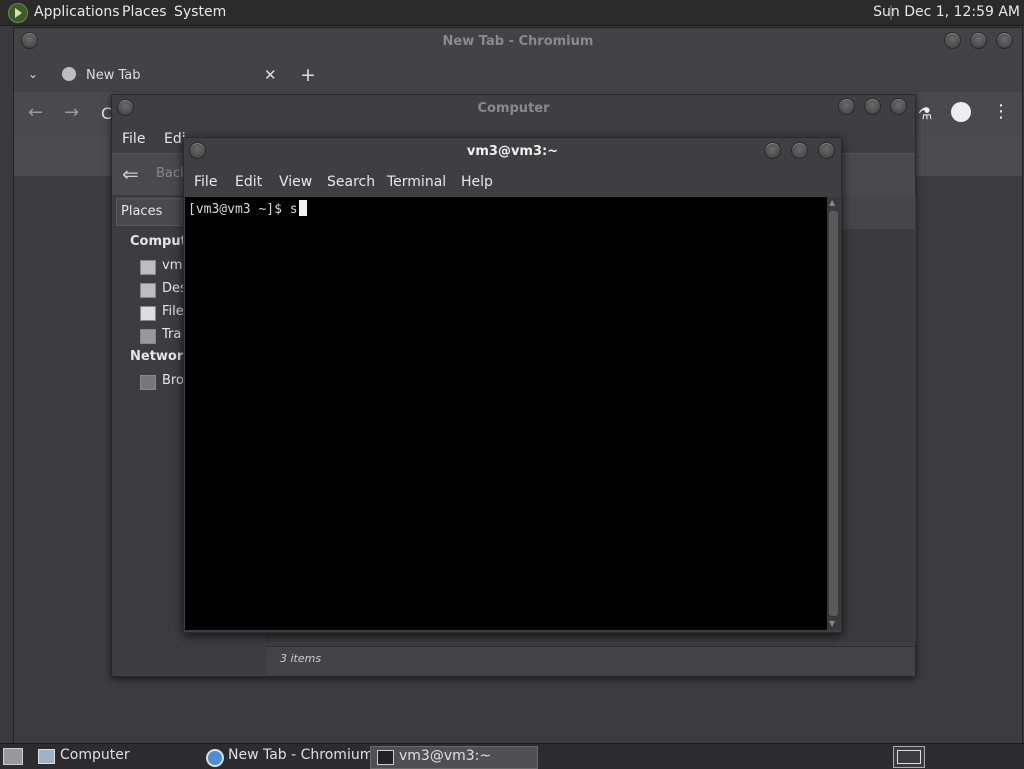 The image size is (1024, 769). What do you see at coordinates (351, 182) in the screenshot?
I see `menu-search: Search` at bounding box center [351, 182].